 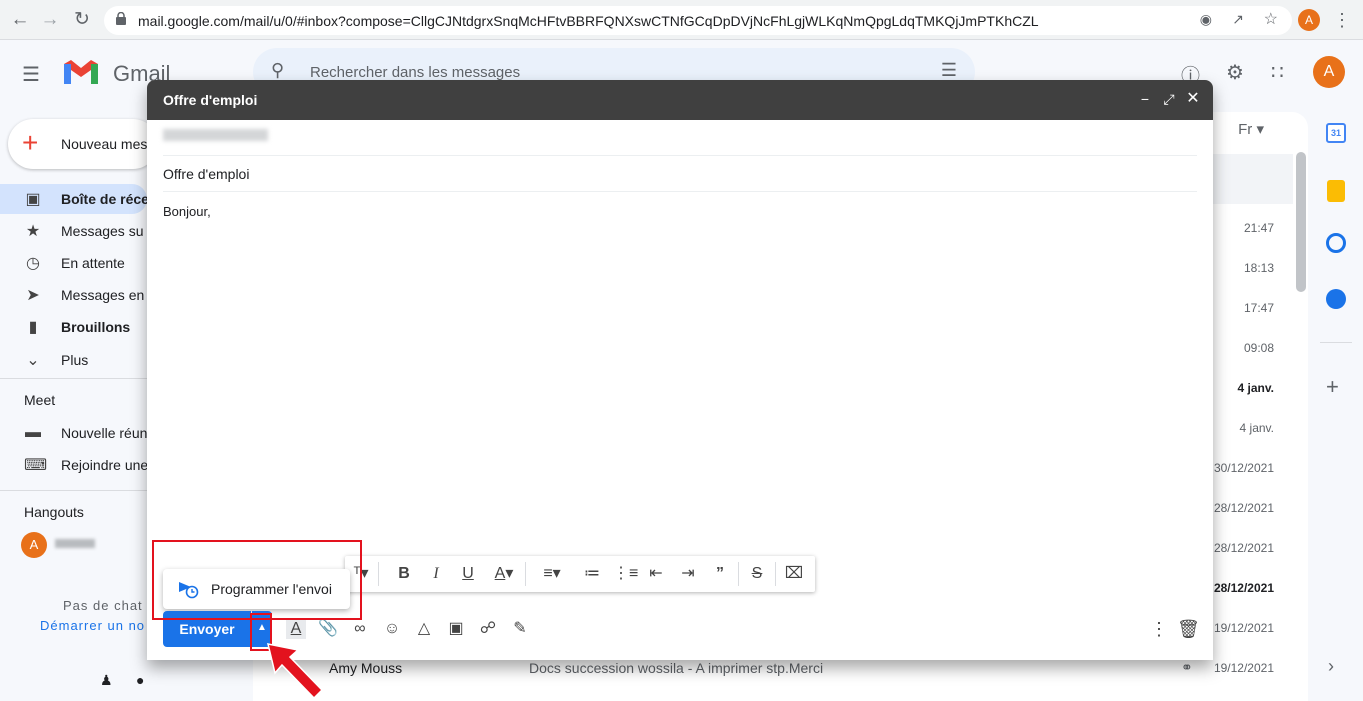 I want to click on sidebar-item-label: En attente, so click(x=93, y=263).